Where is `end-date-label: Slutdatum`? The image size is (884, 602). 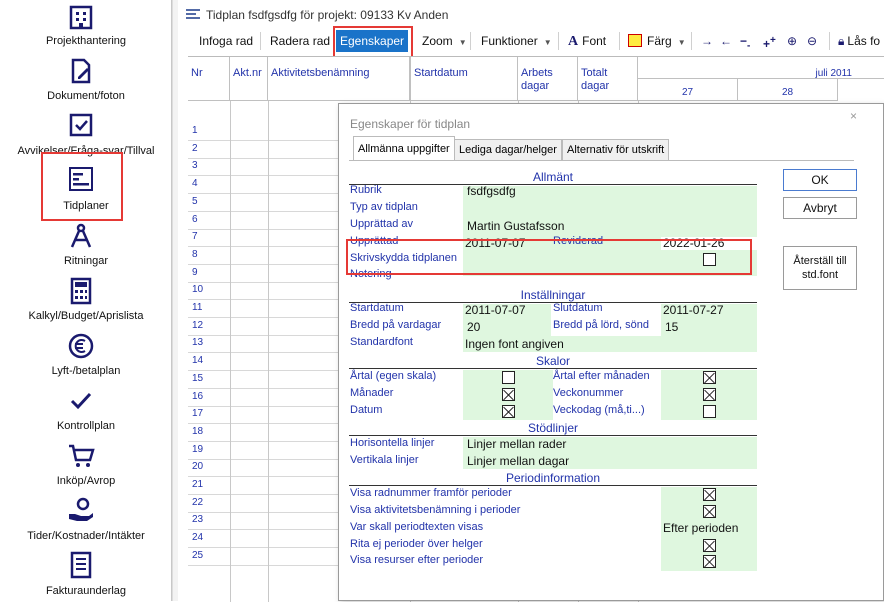 end-date-label: Slutdatum is located at coordinates (578, 308).